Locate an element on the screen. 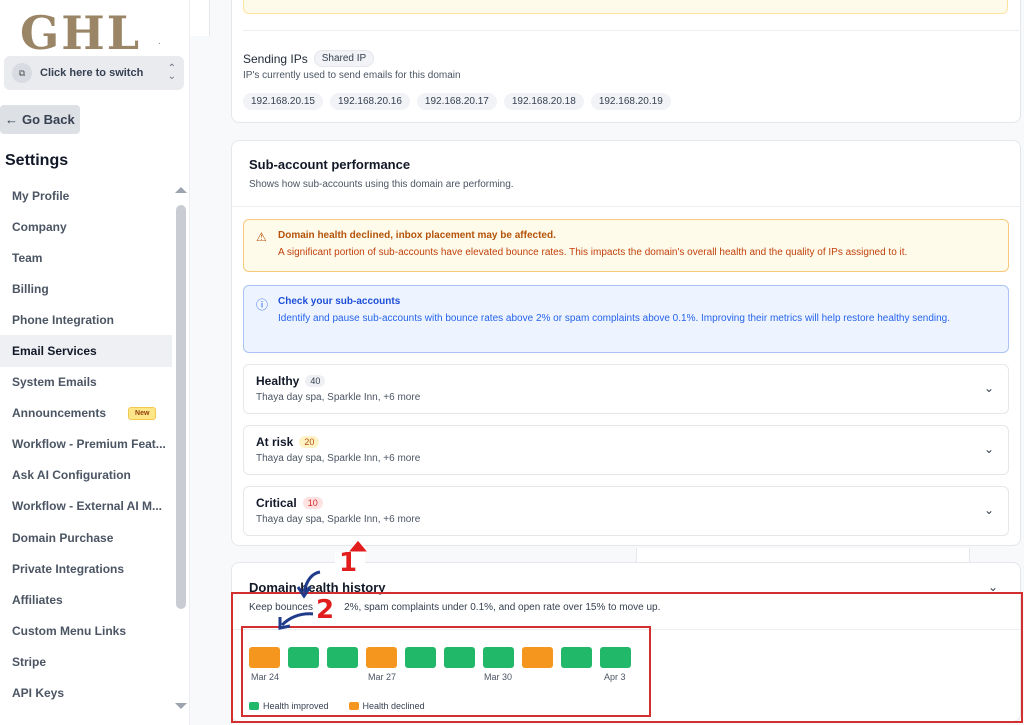 The width and height of the screenshot is (1024, 725). sidebar-item-label: Team is located at coordinates (27, 257).